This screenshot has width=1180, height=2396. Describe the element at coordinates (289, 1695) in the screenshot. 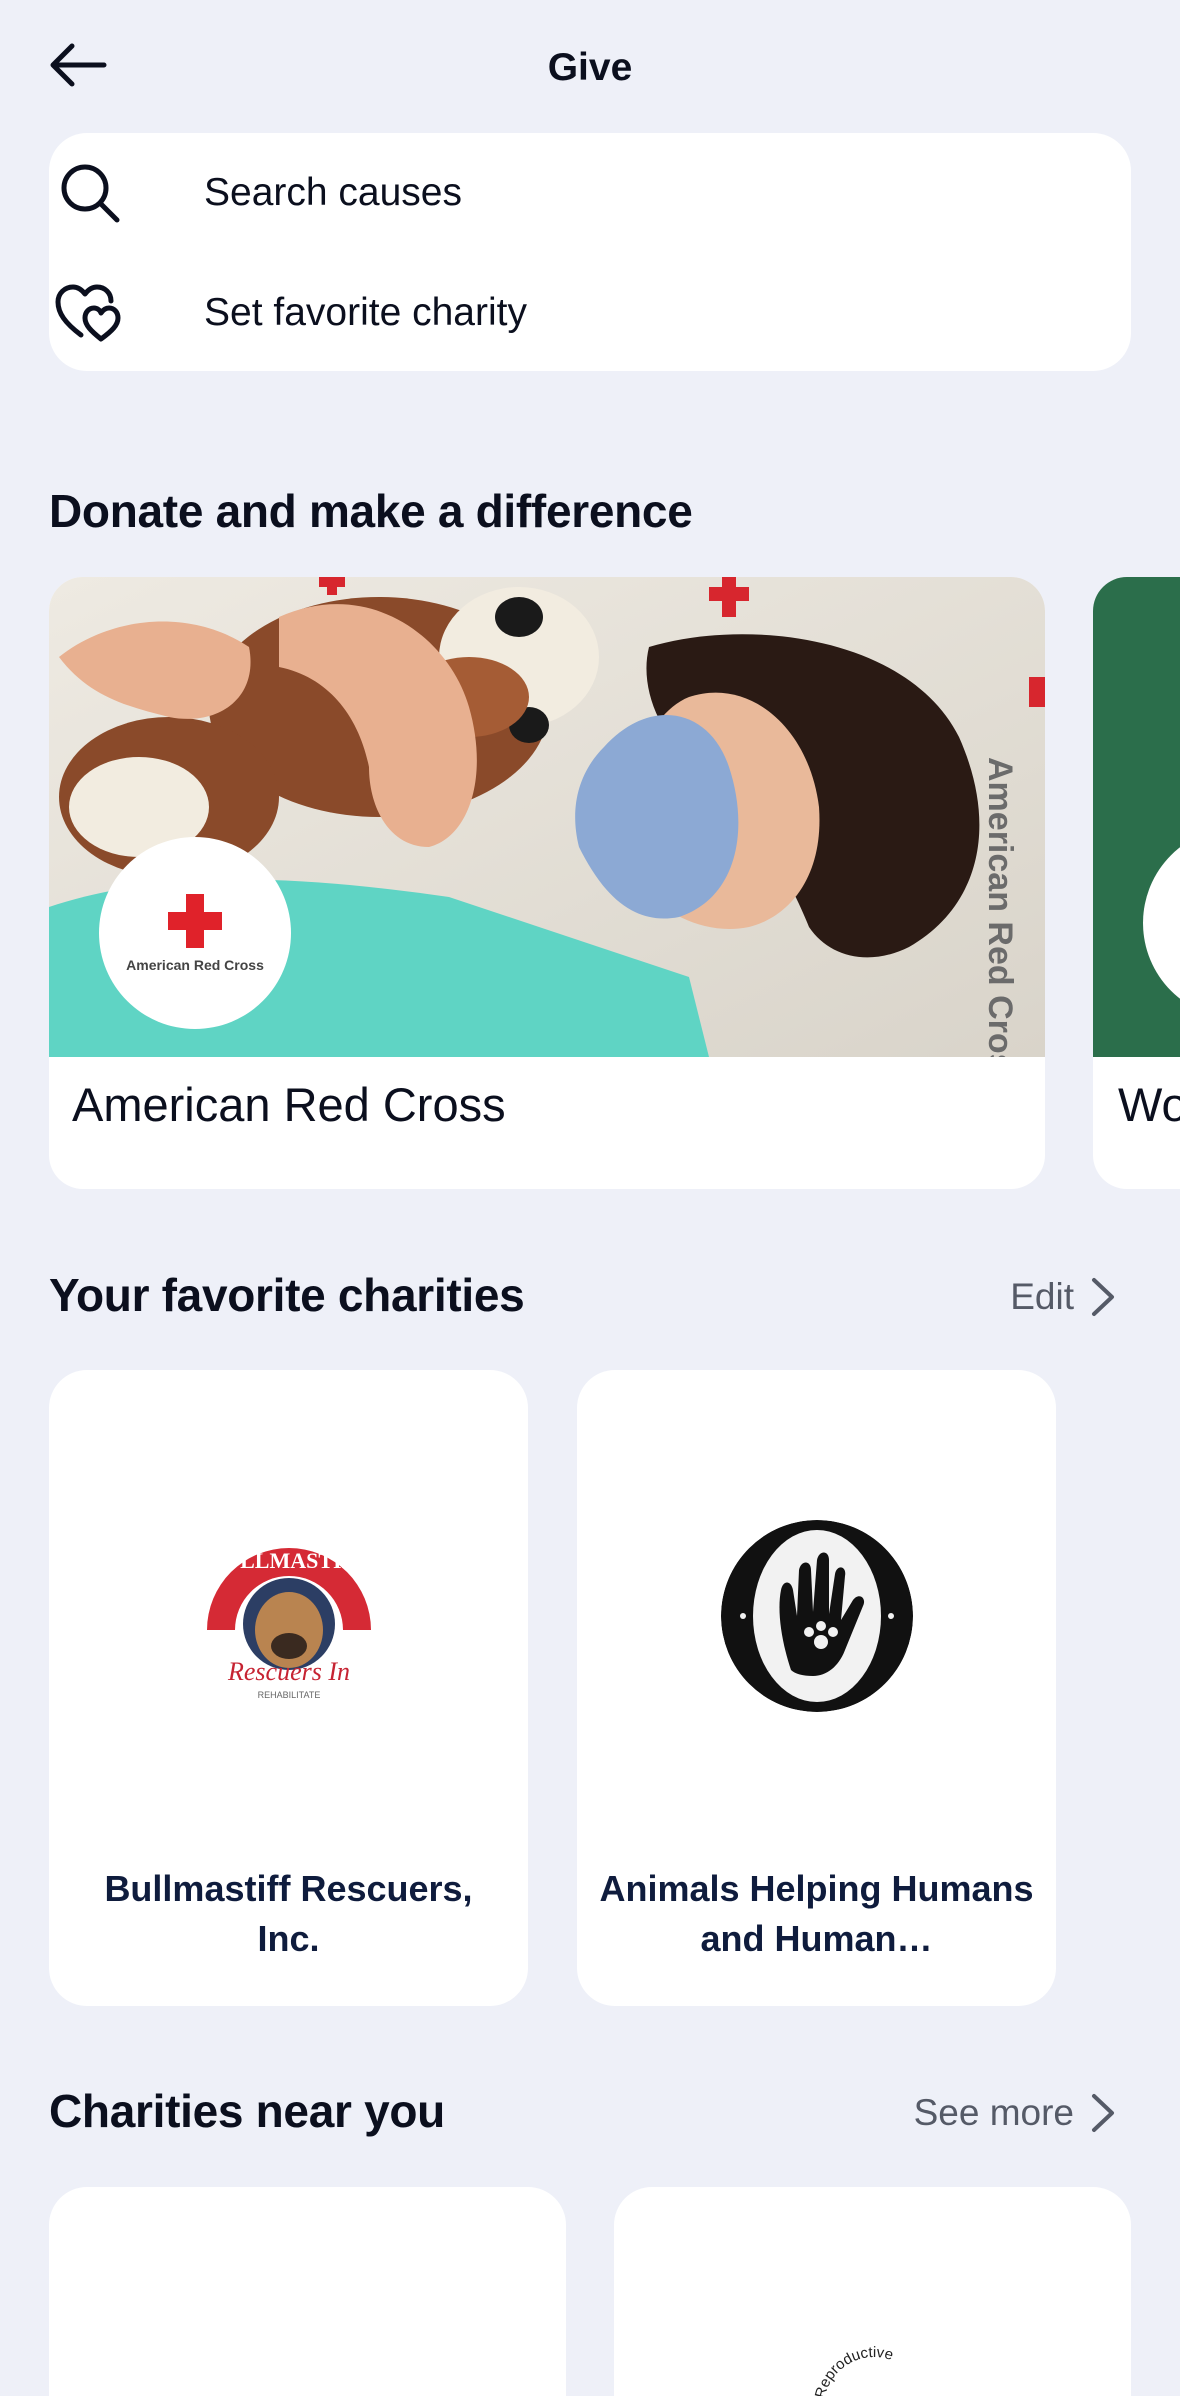

I see `rehabilitate-logo-text: REHABILITATE` at that location.